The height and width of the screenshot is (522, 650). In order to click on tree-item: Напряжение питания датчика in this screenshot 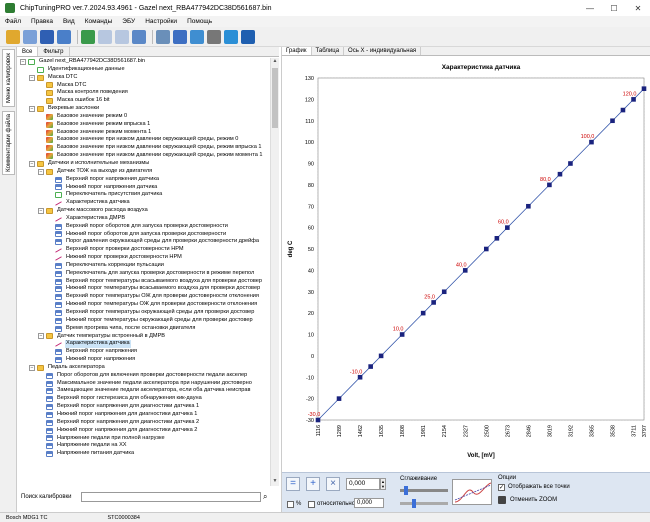, I will do `click(143, 454)`.